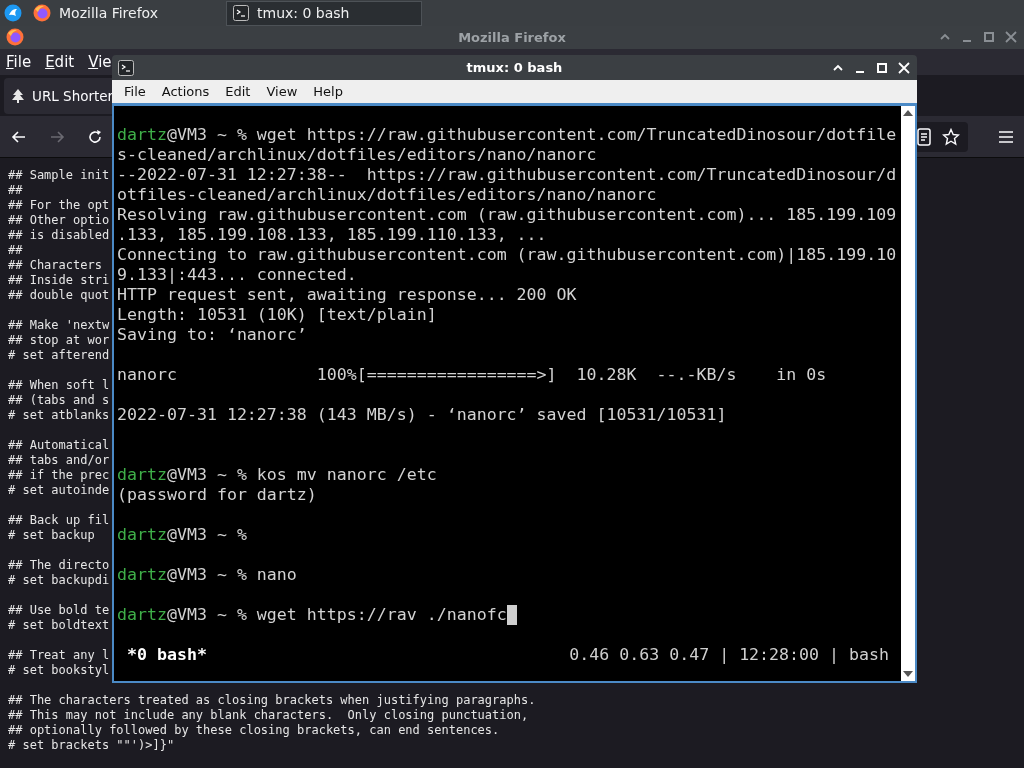 The height and width of the screenshot is (768, 1024). I want to click on terminal-line: Resolving raw.githubusercontent.com (raw.githubusercontent.com)... 185.199.109, so click(507, 215).